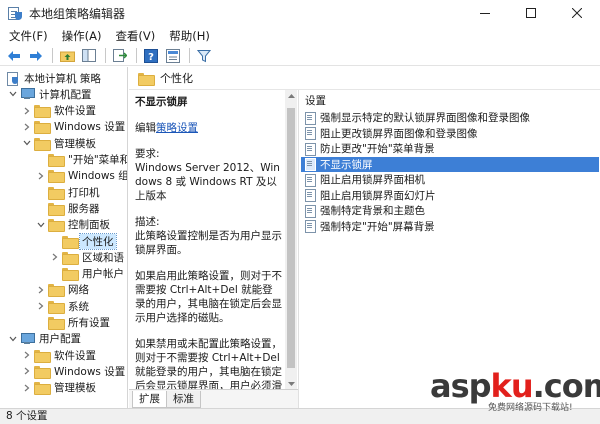 The width and height of the screenshot is (600, 424). I want to click on description-label: 描述:, so click(147, 222).